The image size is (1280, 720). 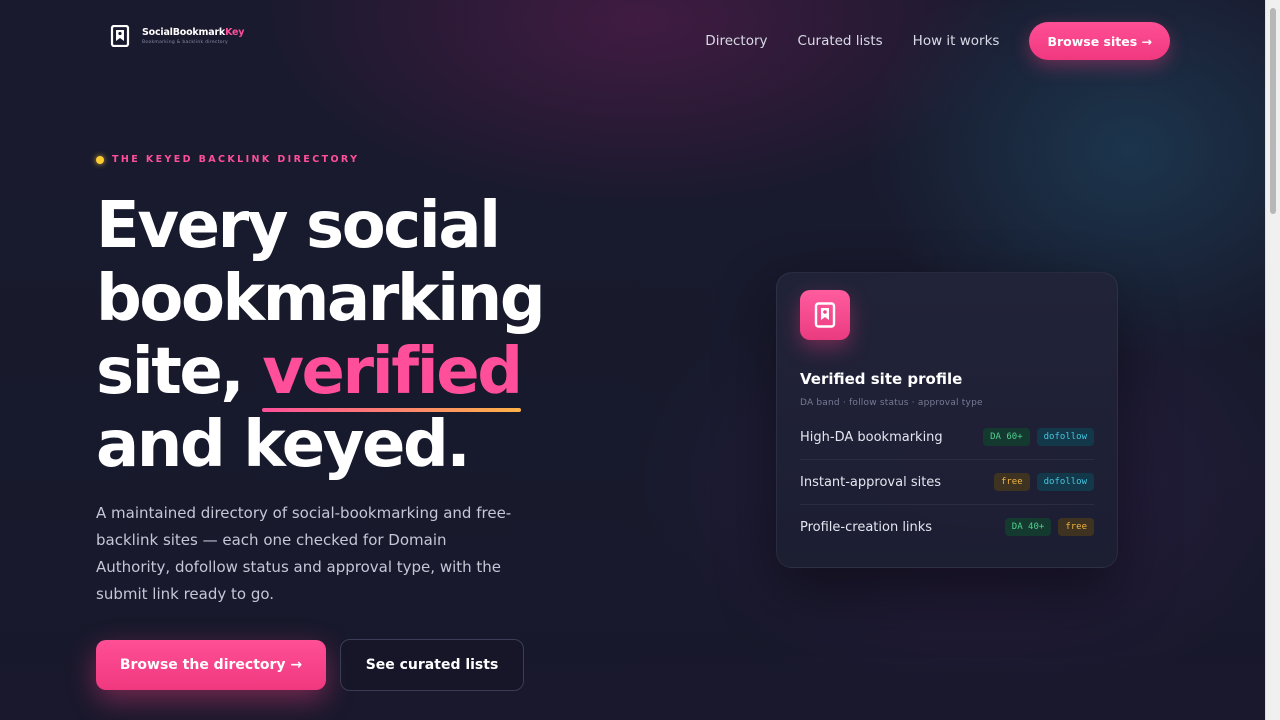 I want to click on headline-line-1: Every social, so click(x=298, y=226).